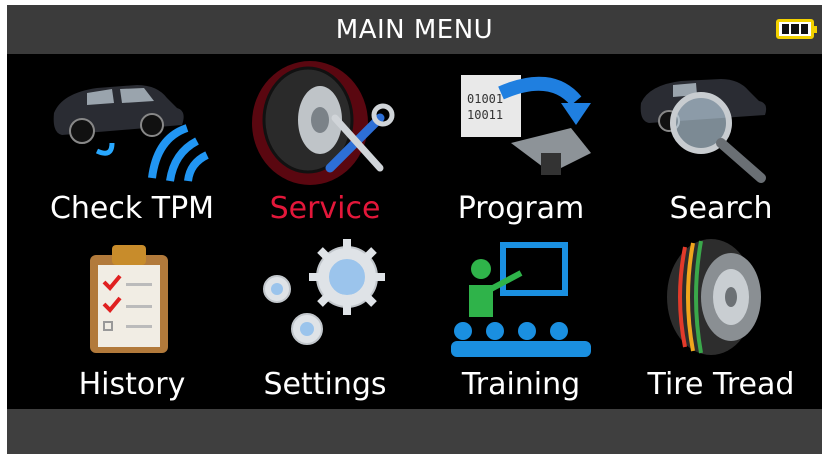  I want to click on title-bar: MAIN MENU, so click(414, 29).